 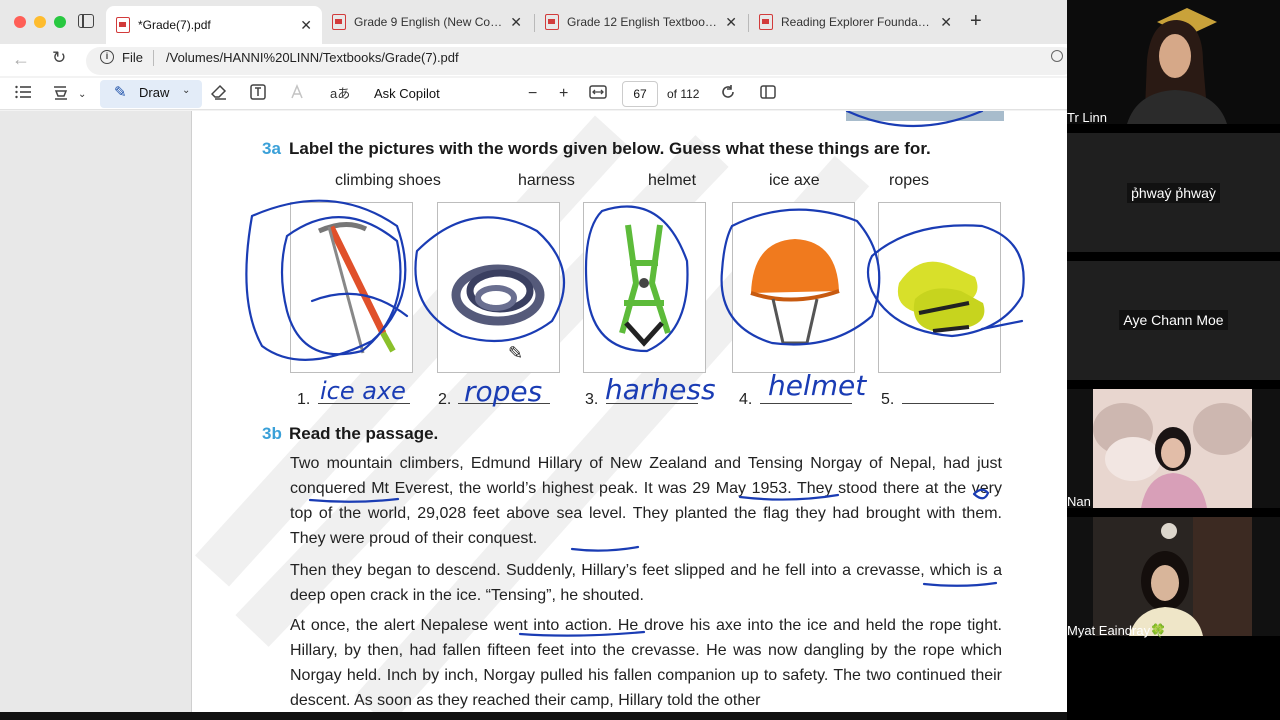 I want to click on participant-name: Myat Eaindray🍀, so click(x=1117, y=630).